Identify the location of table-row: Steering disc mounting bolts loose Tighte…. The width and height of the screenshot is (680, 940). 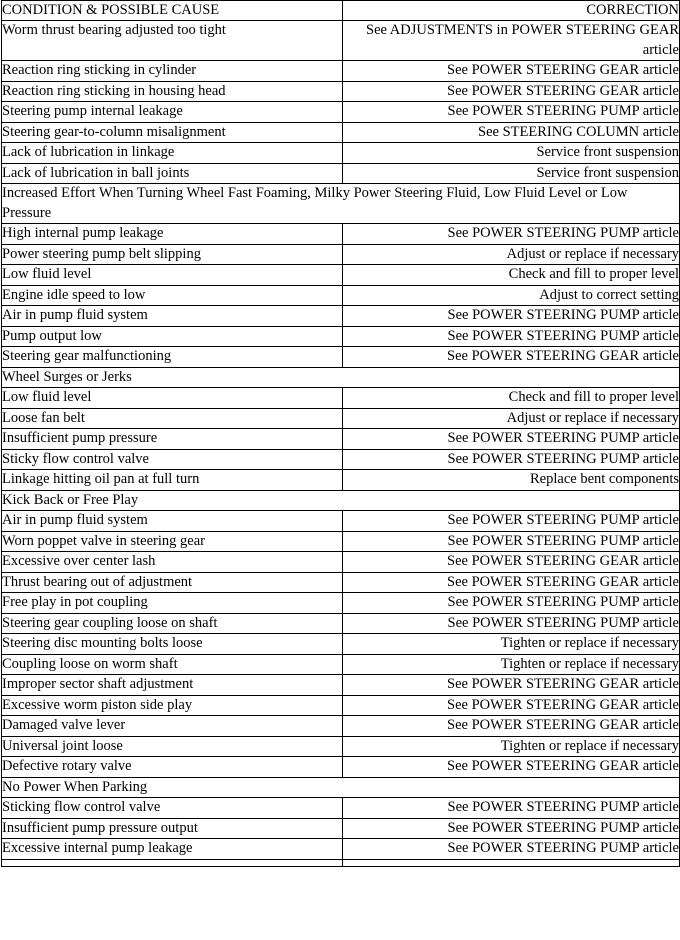
(340, 644).